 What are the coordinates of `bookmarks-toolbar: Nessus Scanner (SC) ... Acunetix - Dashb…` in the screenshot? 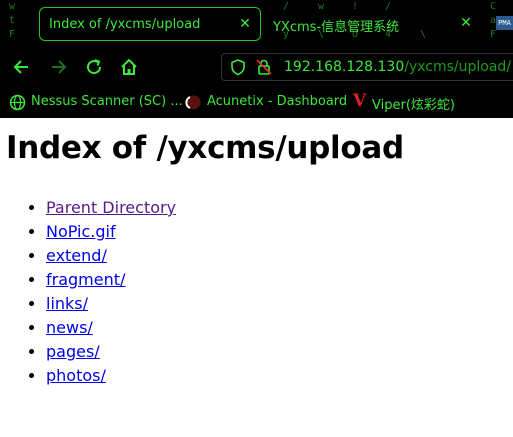 It's located at (256, 102).